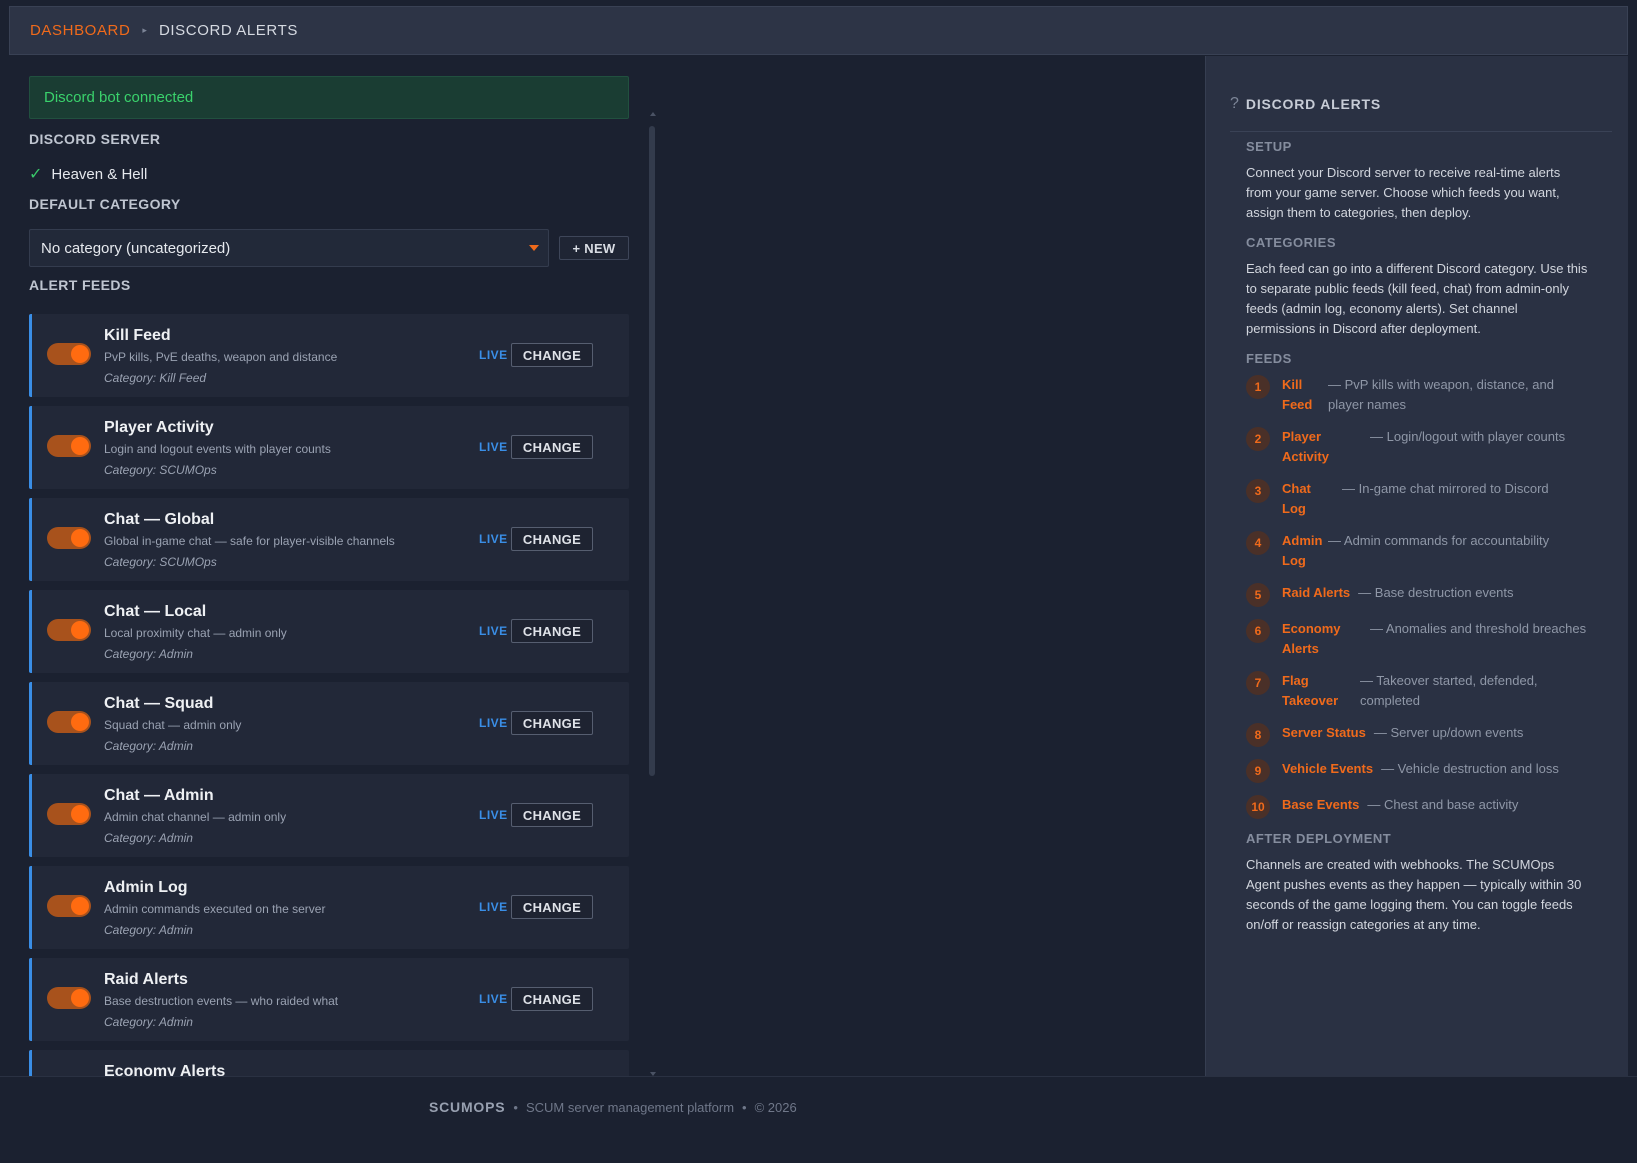 The image size is (1637, 1163). Describe the element at coordinates (146, 887) in the screenshot. I see `feed-title: Admin Log` at that location.